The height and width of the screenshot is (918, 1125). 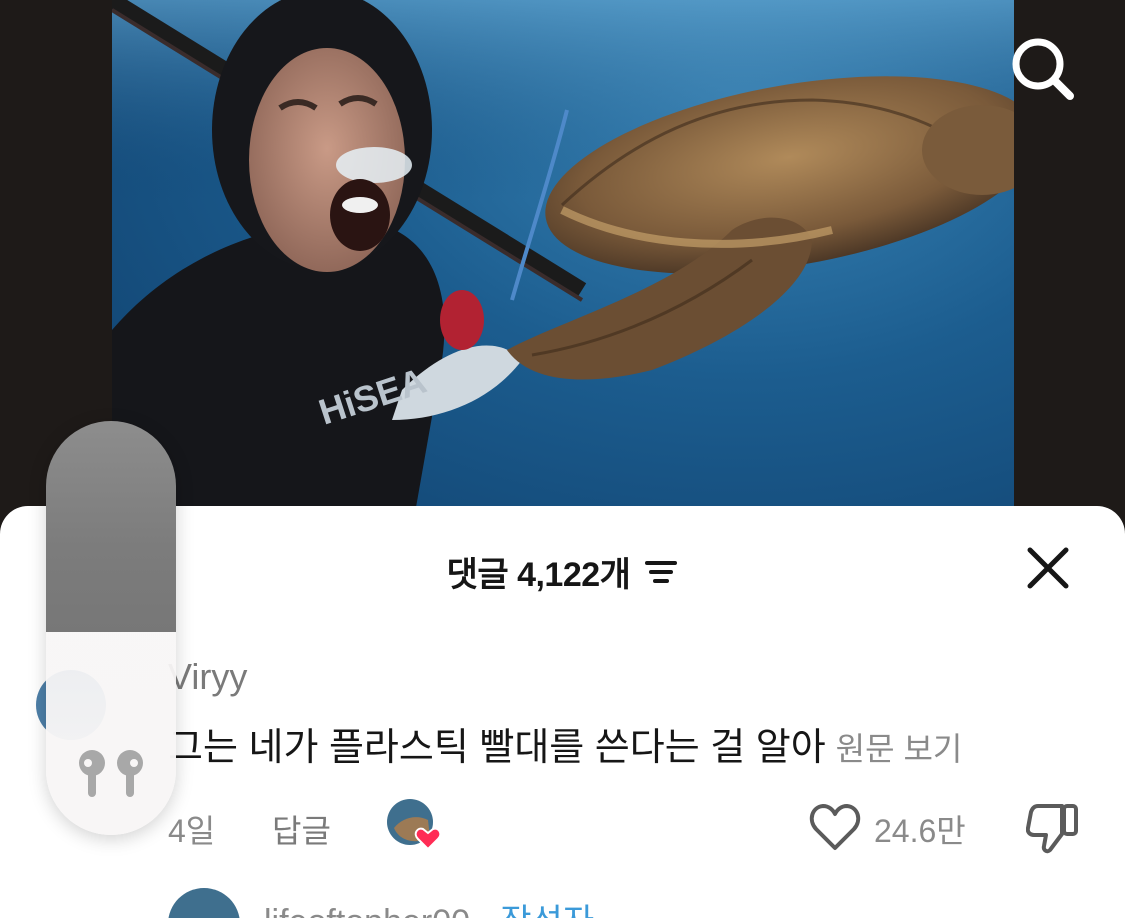 I want to click on reply-button: 답글, so click(x=301, y=829).